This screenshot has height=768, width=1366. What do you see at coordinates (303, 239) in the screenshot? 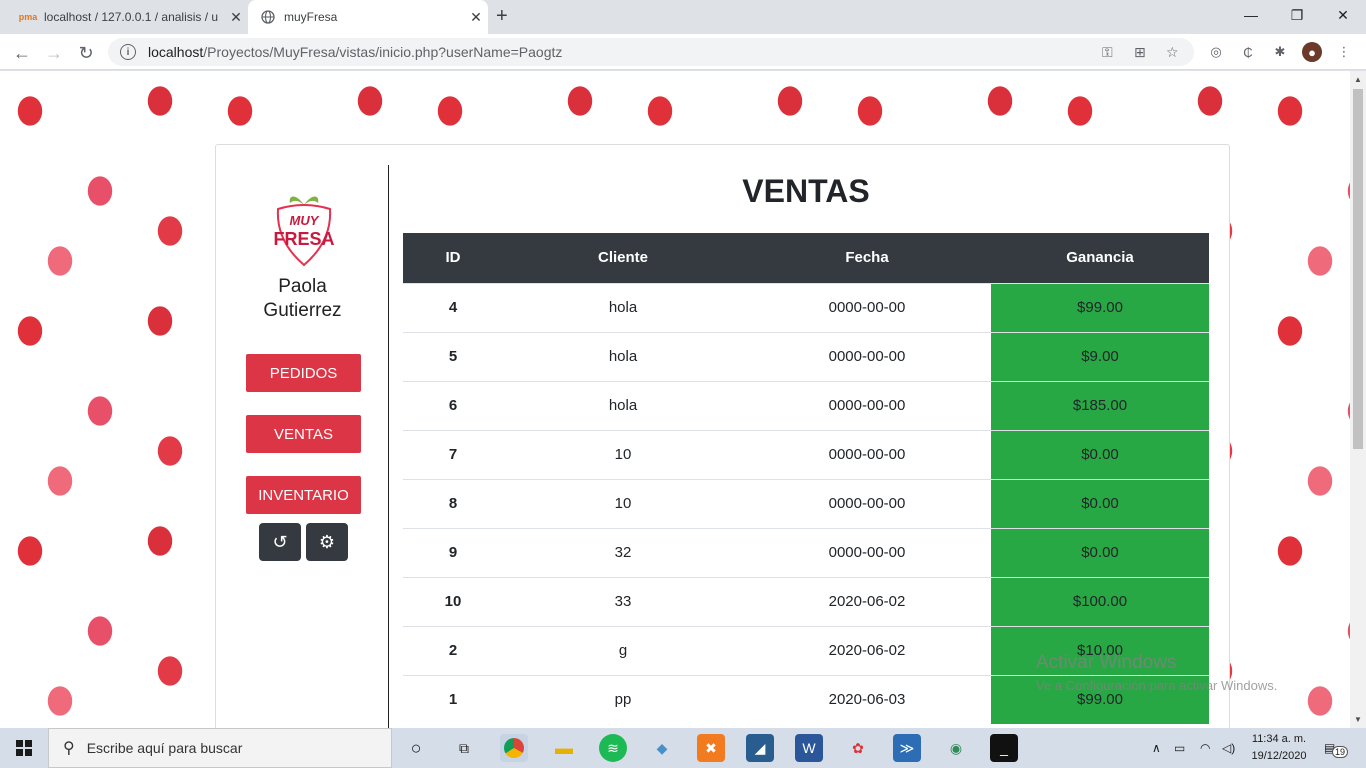
I see `svg-text: FRESA` at bounding box center [303, 239].